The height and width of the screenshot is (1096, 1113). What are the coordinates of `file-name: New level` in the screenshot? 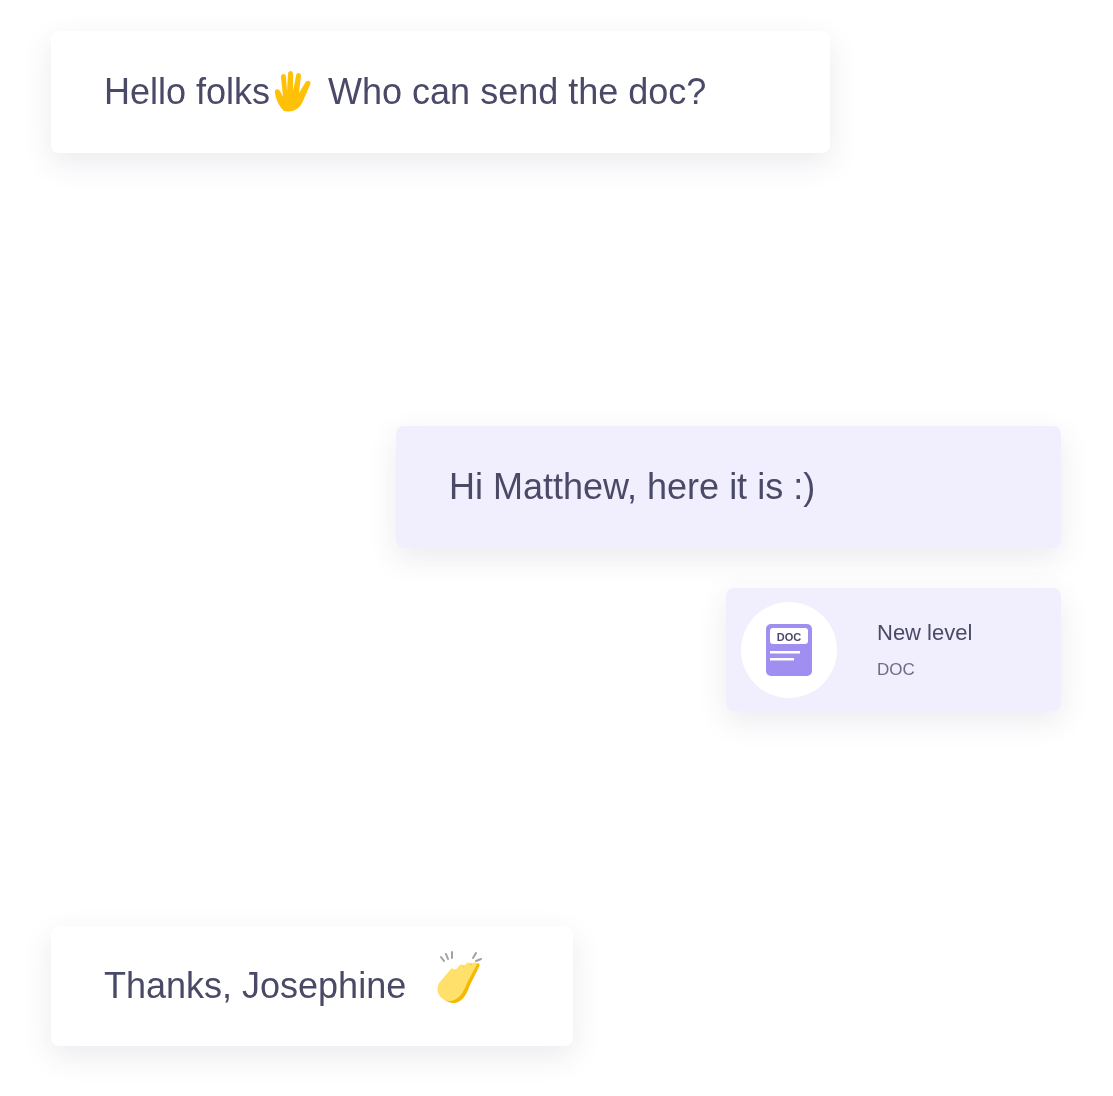 It's located at (925, 633).